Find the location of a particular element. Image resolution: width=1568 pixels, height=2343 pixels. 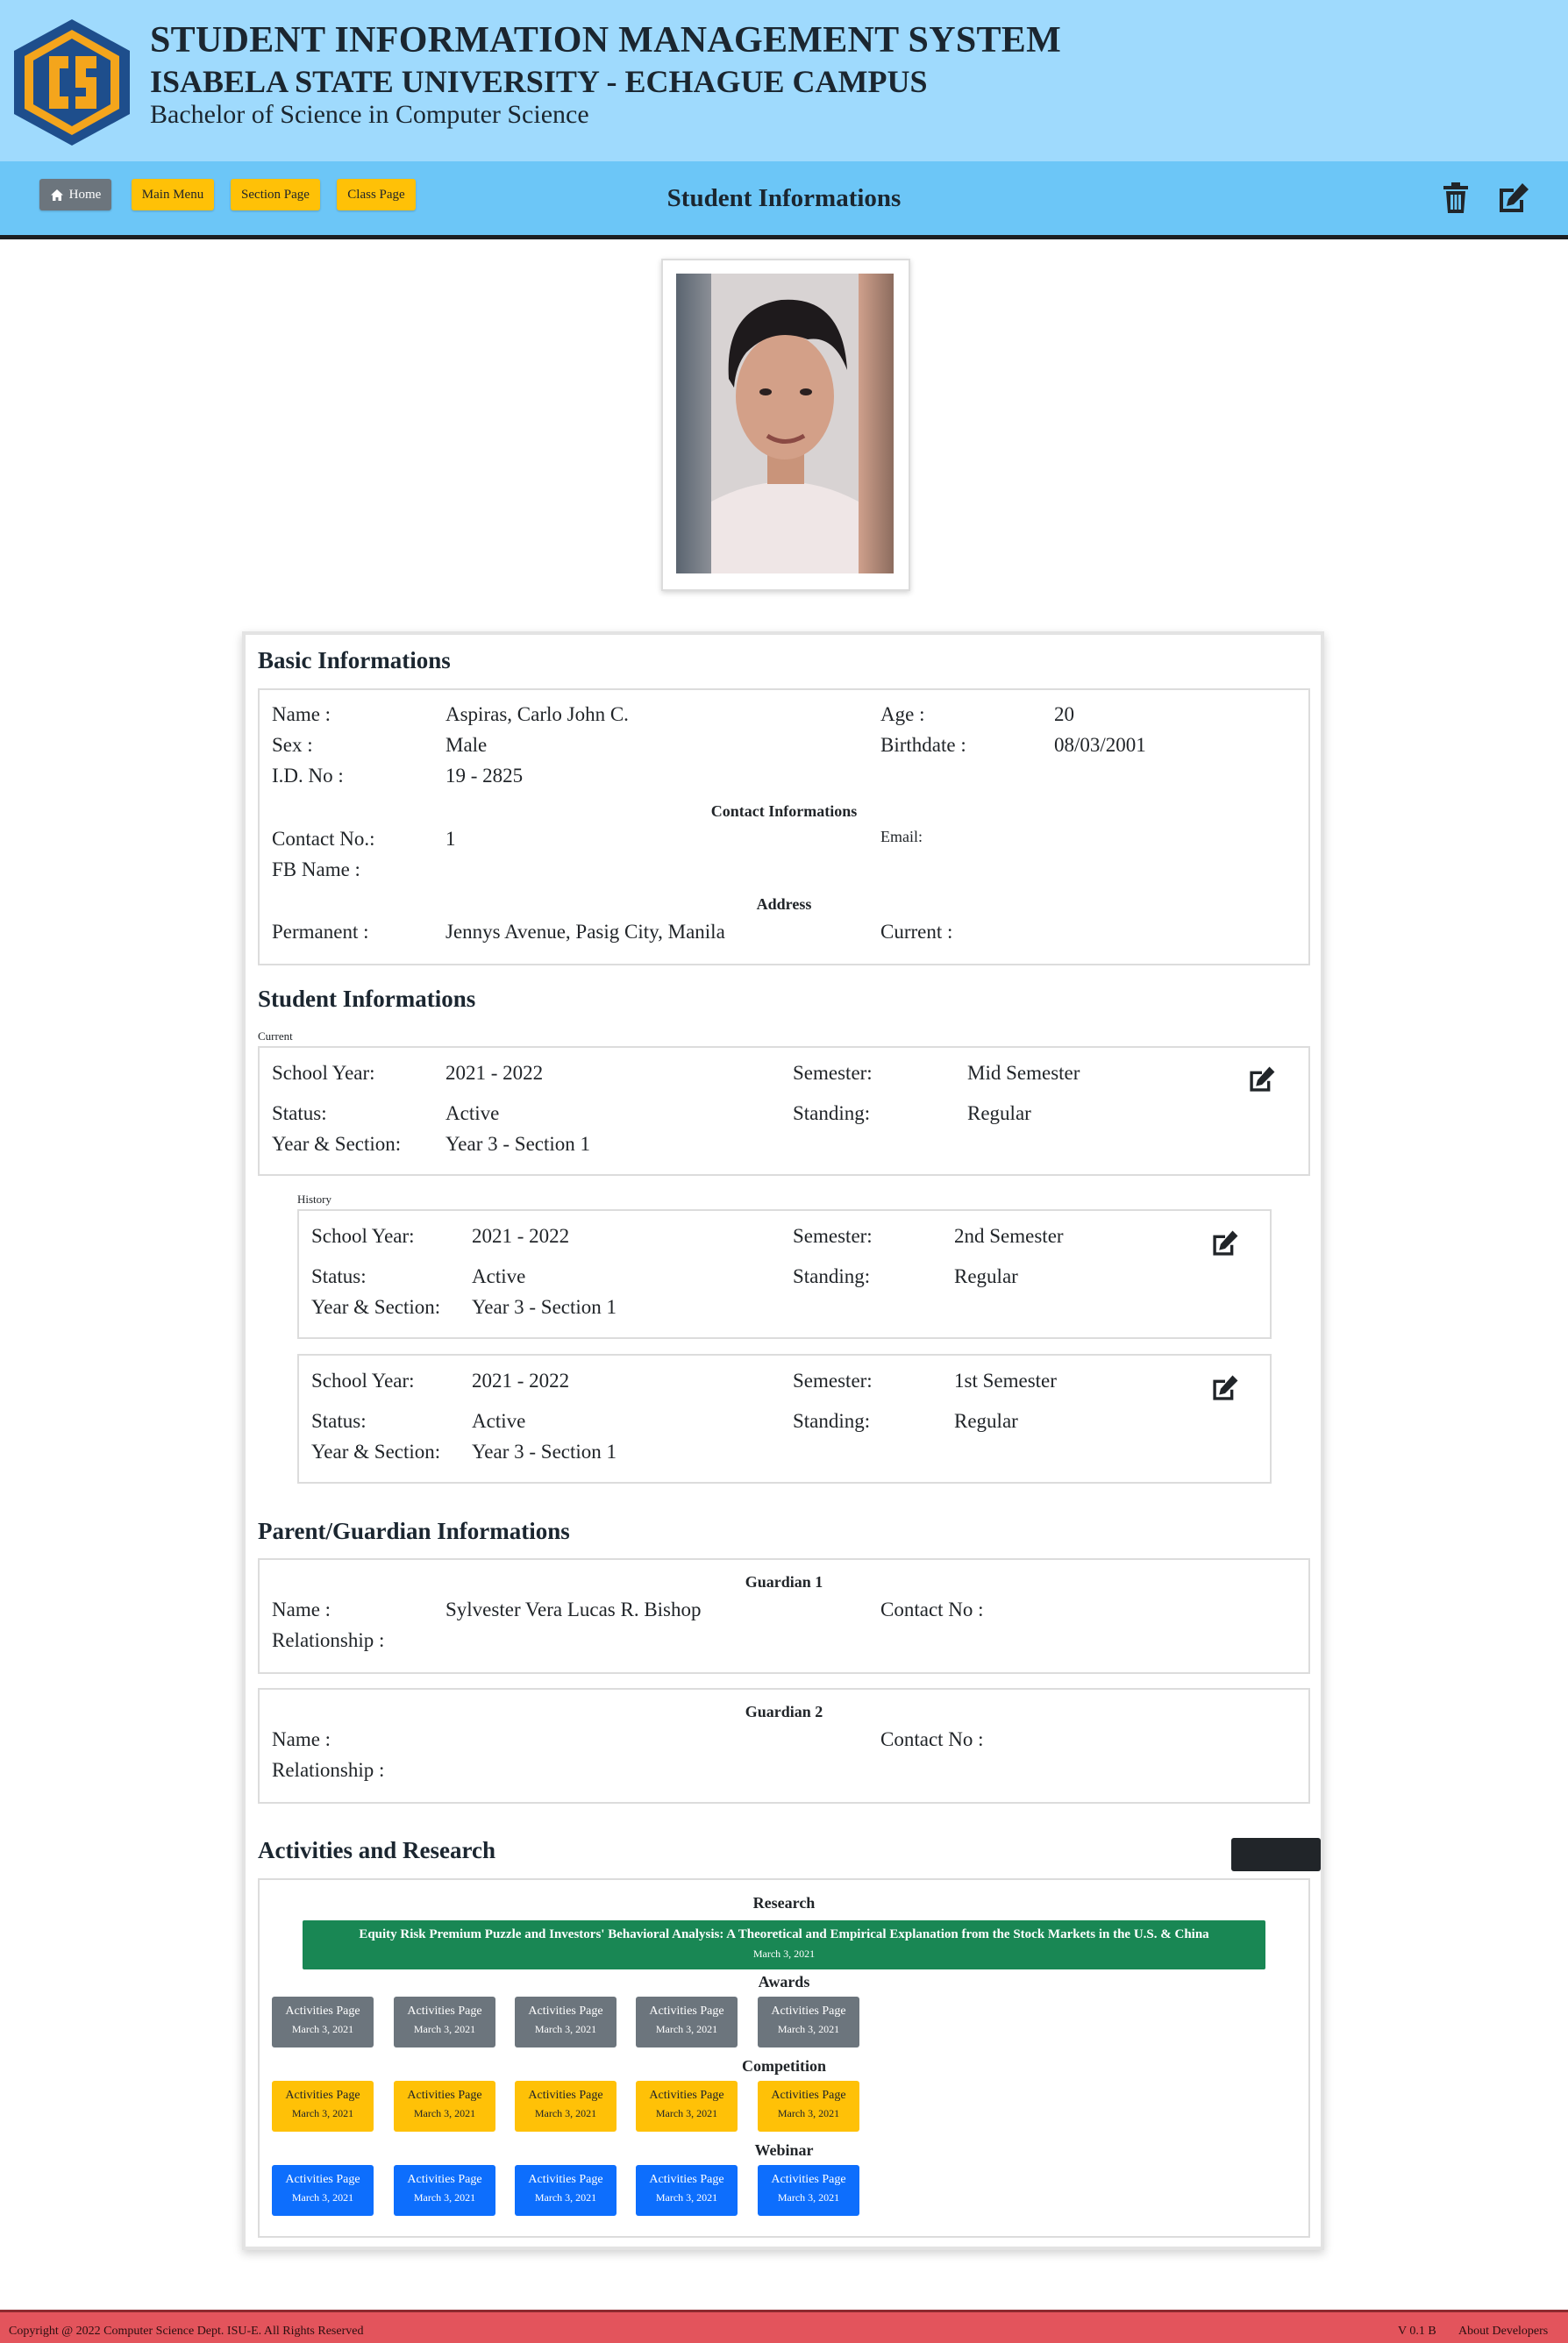

guardian-relationship-label: Relationship : is located at coordinates (329, 1640).